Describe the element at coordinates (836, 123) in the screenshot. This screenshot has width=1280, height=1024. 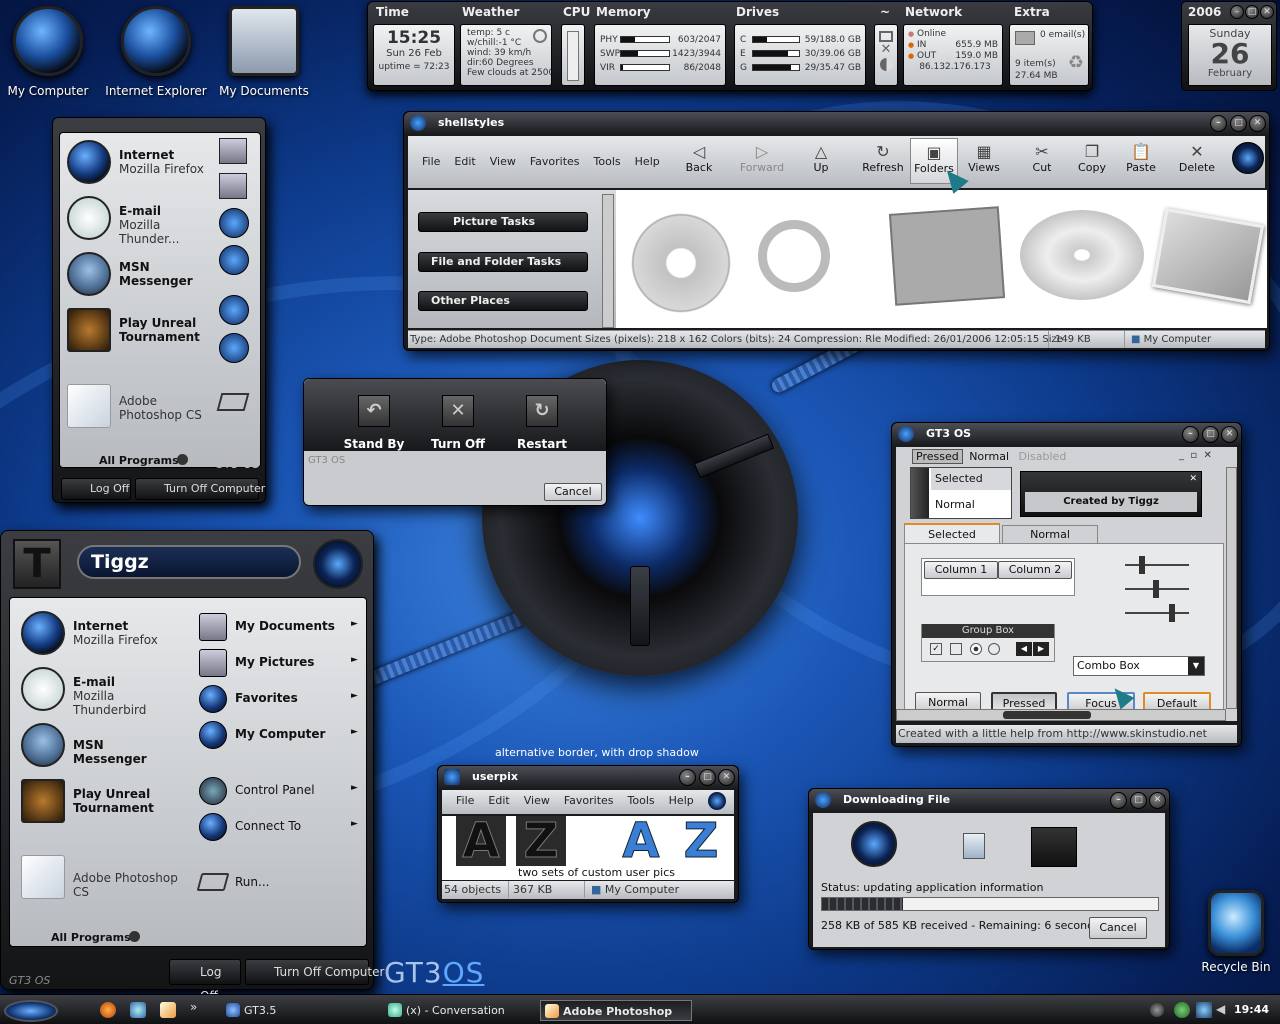
I see `title-bar: shellstyles – □ ✕` at that location.